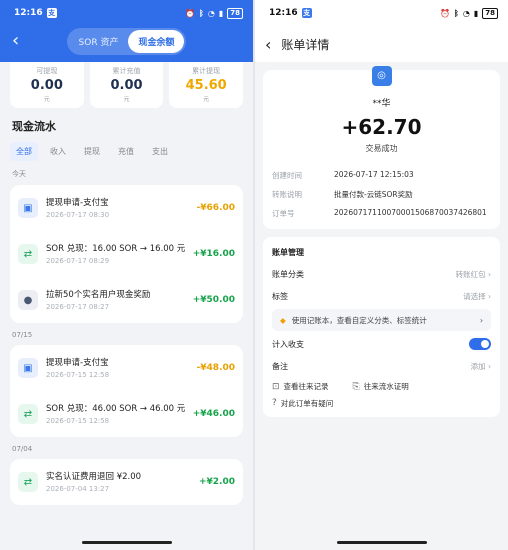  I want to click on tab-cash-balance: 现金余额, so click(156, 41).